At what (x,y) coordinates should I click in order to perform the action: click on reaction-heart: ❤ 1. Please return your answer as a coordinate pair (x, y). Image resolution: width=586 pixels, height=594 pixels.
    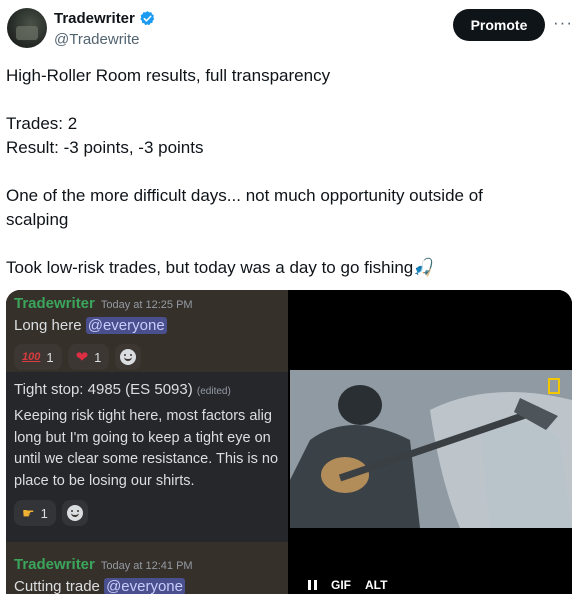
    Looking at the image, I should click on (88, 357).